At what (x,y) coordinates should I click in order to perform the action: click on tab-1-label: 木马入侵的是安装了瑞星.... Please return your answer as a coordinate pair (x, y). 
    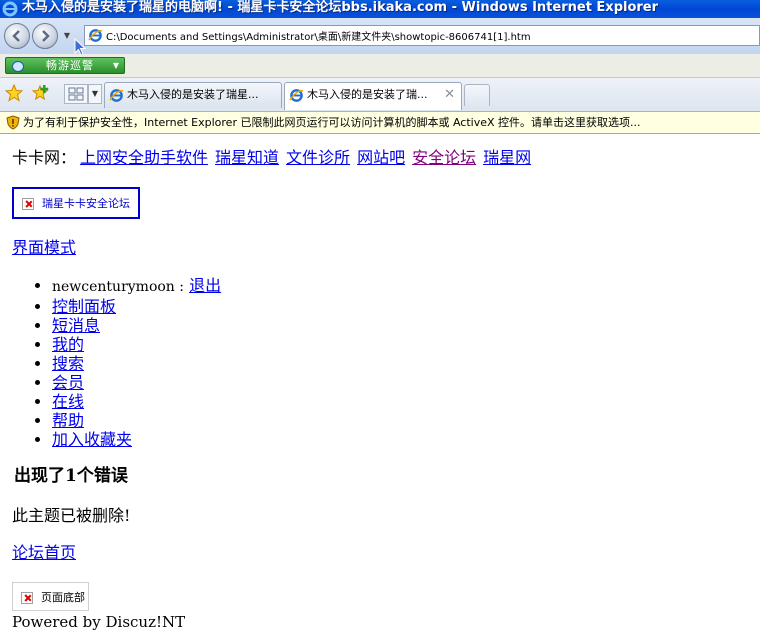
    Looking at the image, I should click on (193, 94).